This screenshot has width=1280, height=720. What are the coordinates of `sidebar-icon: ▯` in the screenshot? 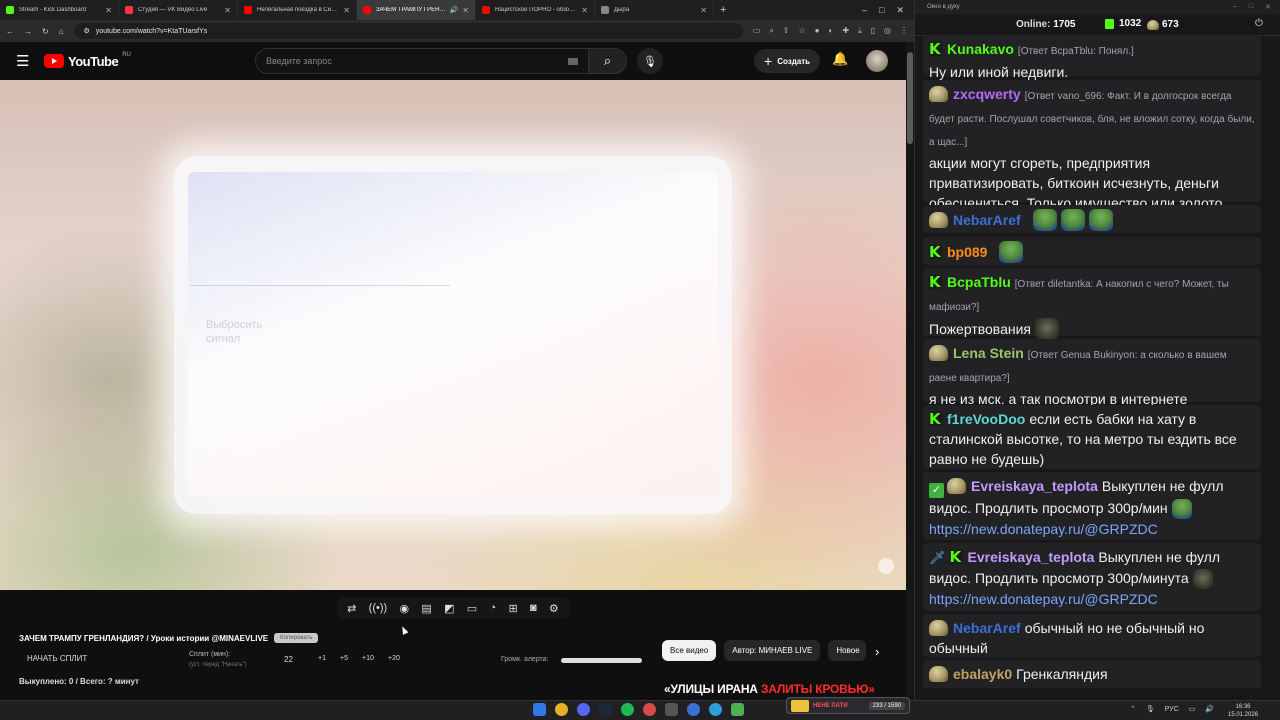 It's located at (873, 31).